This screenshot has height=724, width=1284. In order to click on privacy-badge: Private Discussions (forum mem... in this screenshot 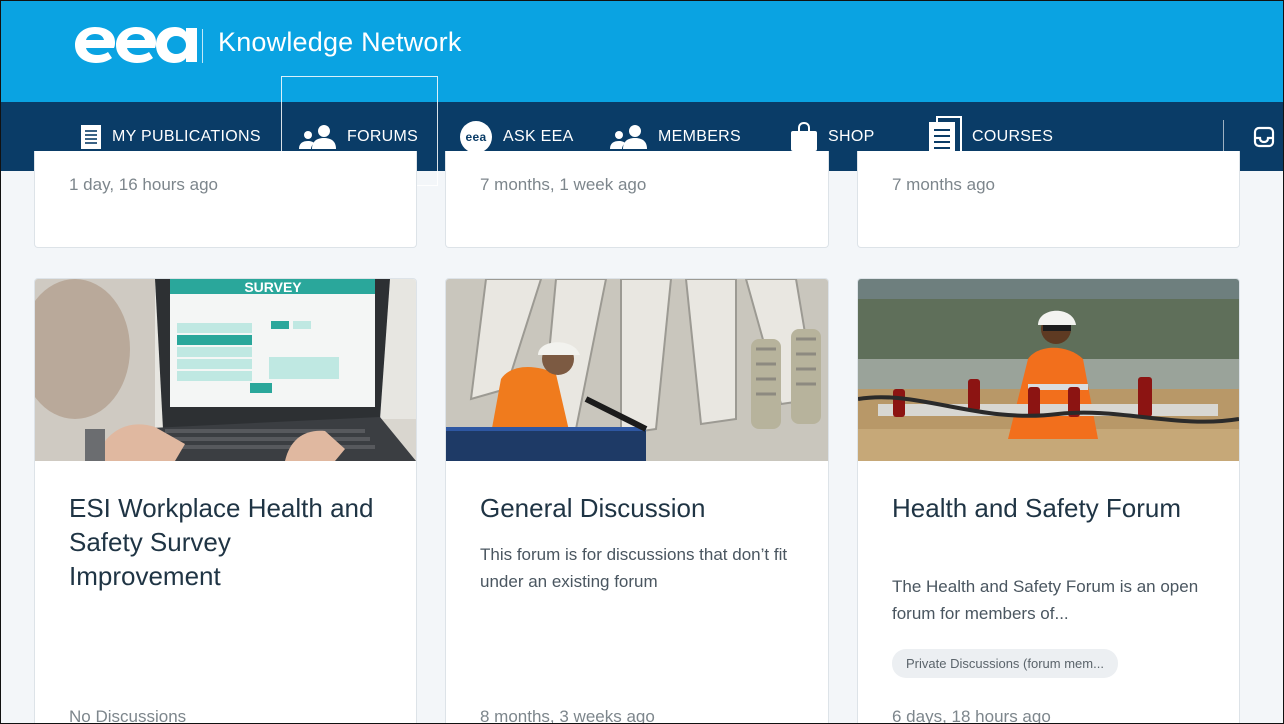, I will do `click(1005, 663)`.